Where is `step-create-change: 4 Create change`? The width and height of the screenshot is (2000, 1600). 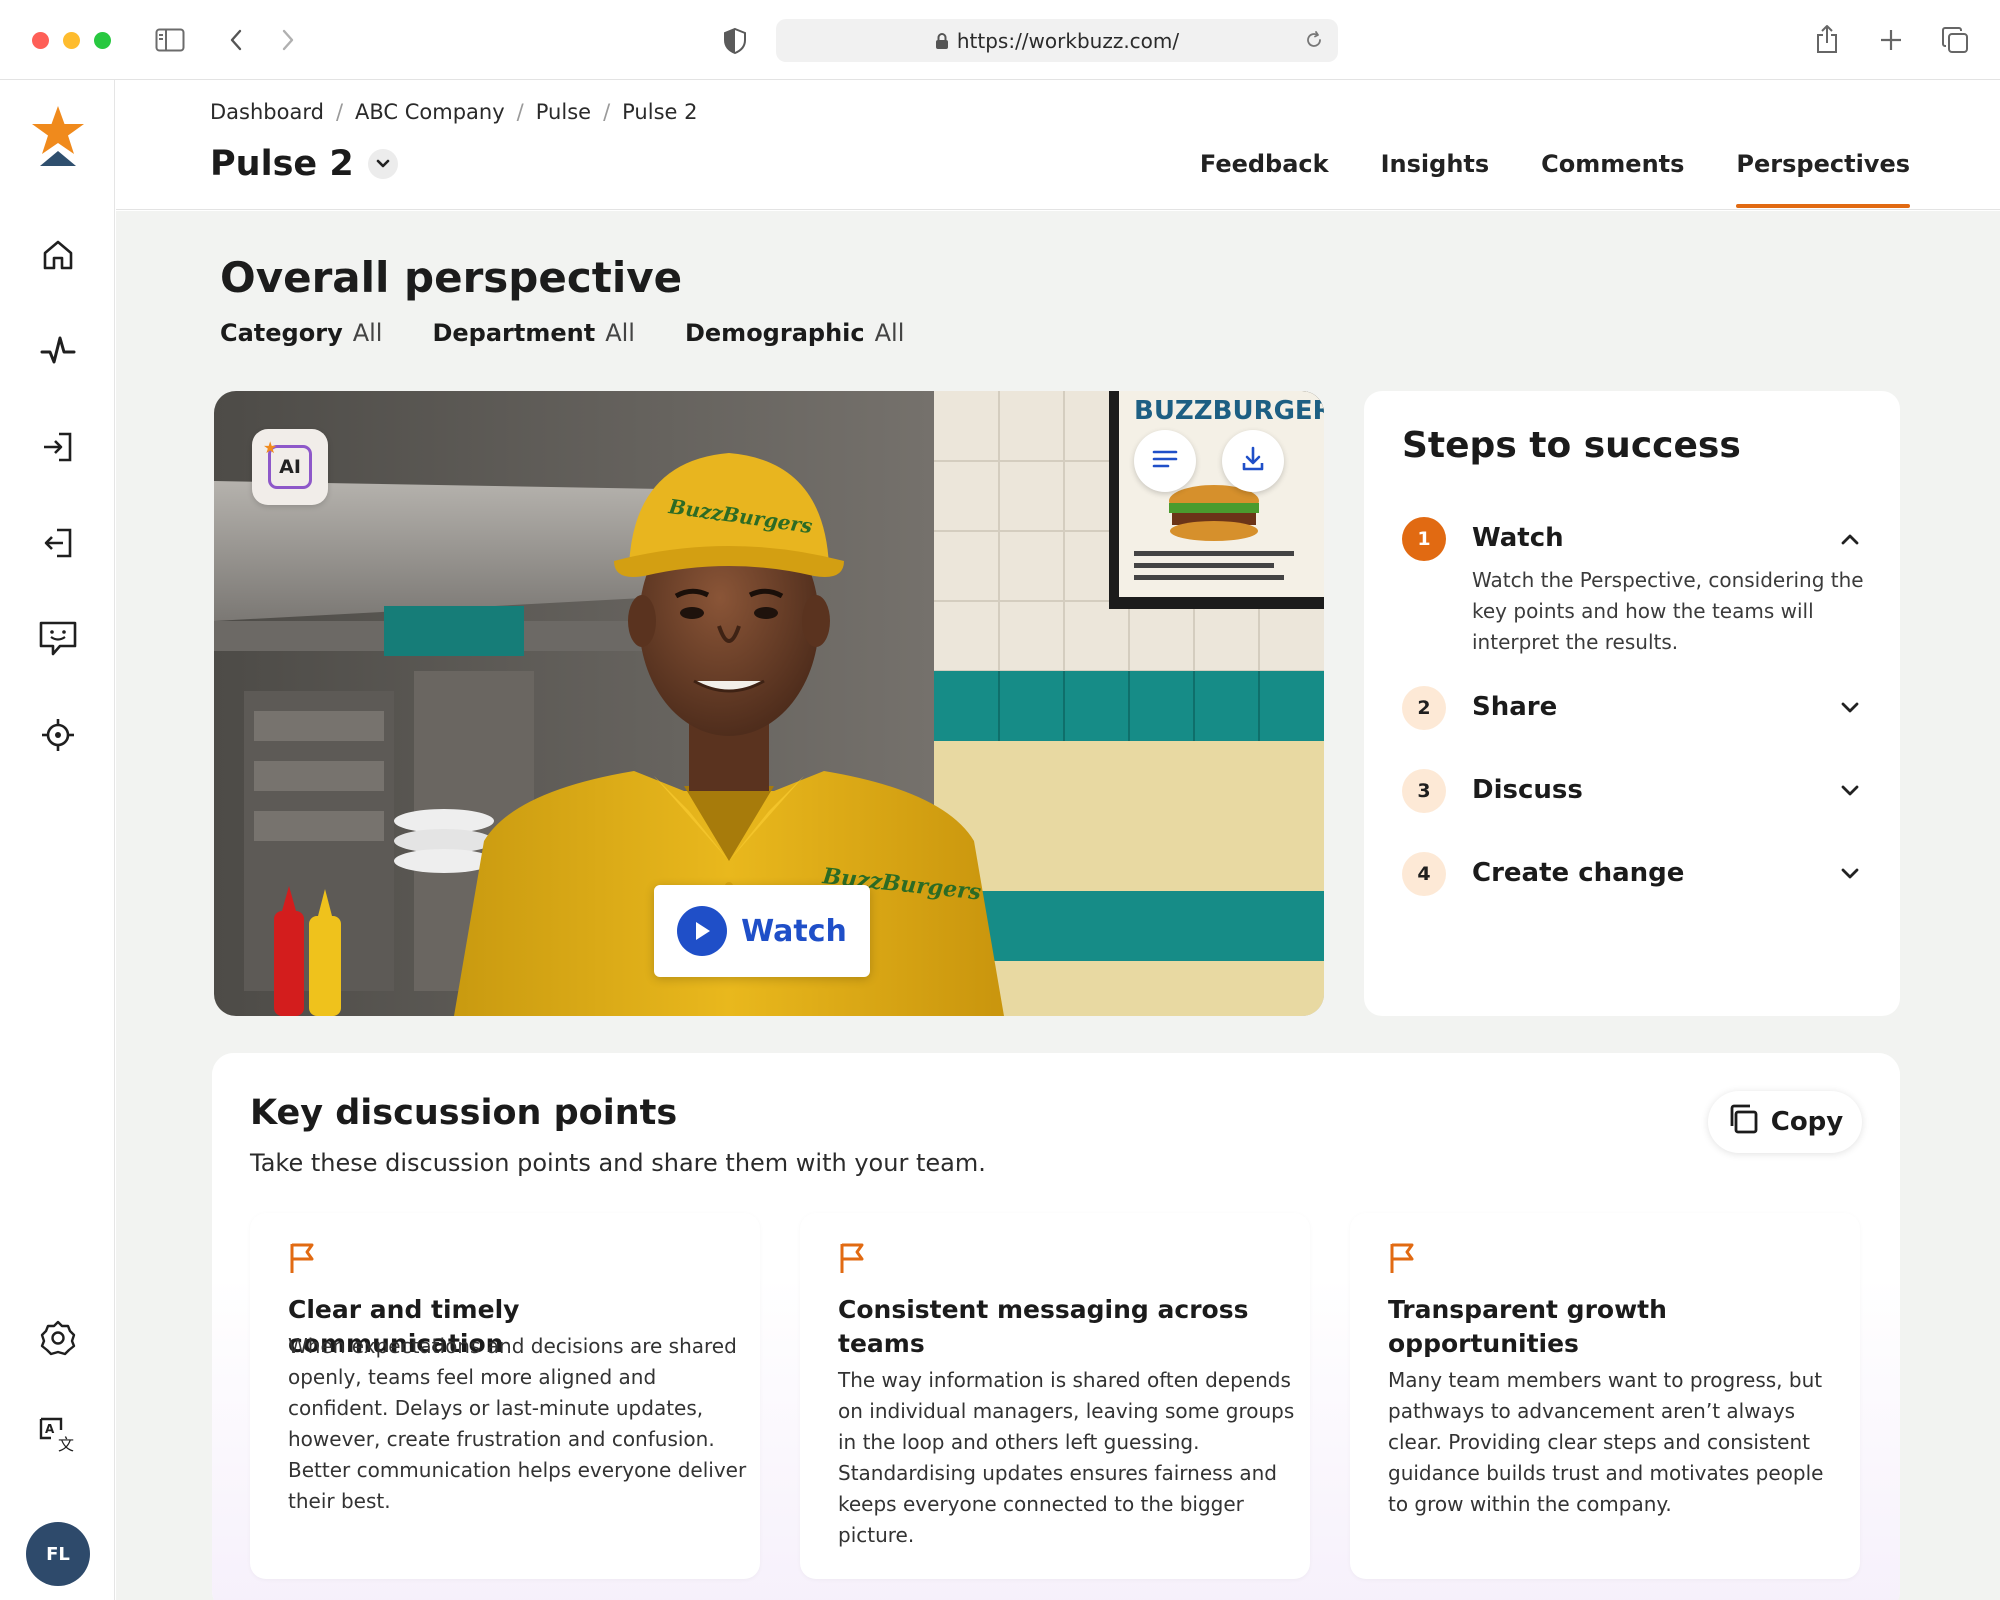 step-create-change: 4 Create change is located at coordinates (1632, 877).